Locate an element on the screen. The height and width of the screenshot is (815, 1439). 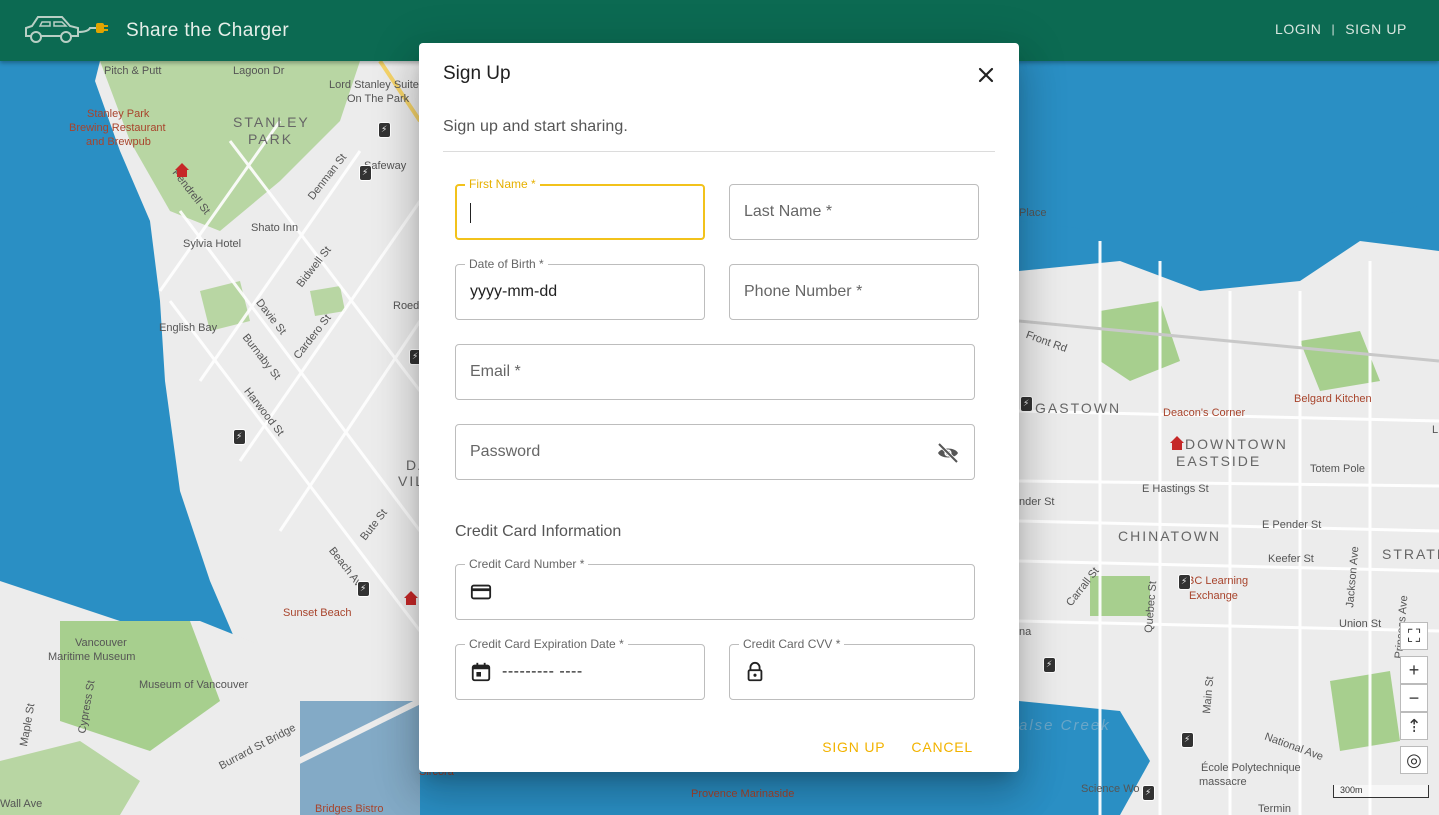
credit-card-expiration-label: Credit Card Expiration Date * is located at coordinates (546, 644).